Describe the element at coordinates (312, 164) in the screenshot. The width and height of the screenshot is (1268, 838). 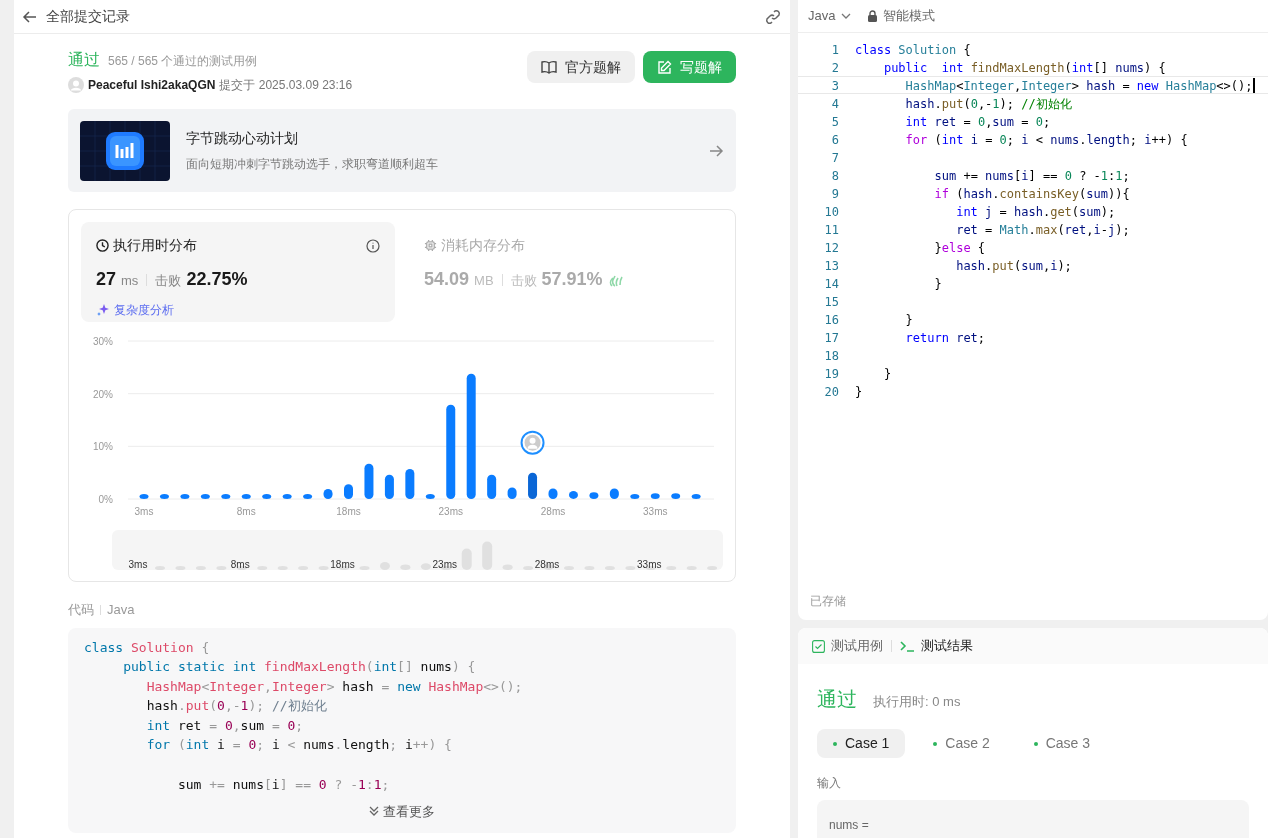
I see `banner-subtitle: 面向短期冲刺字节跳动选手，求职弯道顺利超车` at that location.